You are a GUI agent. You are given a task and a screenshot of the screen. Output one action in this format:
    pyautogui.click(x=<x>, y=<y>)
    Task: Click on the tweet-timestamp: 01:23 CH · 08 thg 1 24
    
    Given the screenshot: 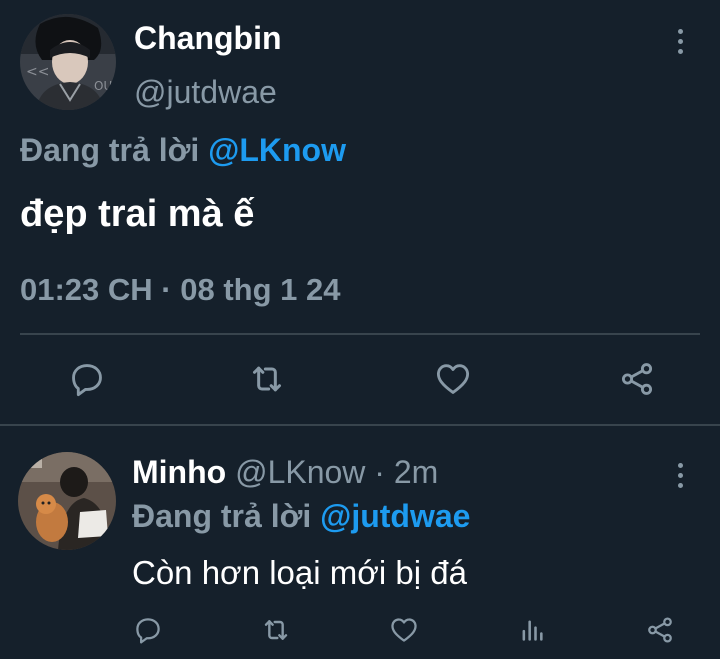 What is the action you would take?
    pyautogui.click(x=180, y=290)
    